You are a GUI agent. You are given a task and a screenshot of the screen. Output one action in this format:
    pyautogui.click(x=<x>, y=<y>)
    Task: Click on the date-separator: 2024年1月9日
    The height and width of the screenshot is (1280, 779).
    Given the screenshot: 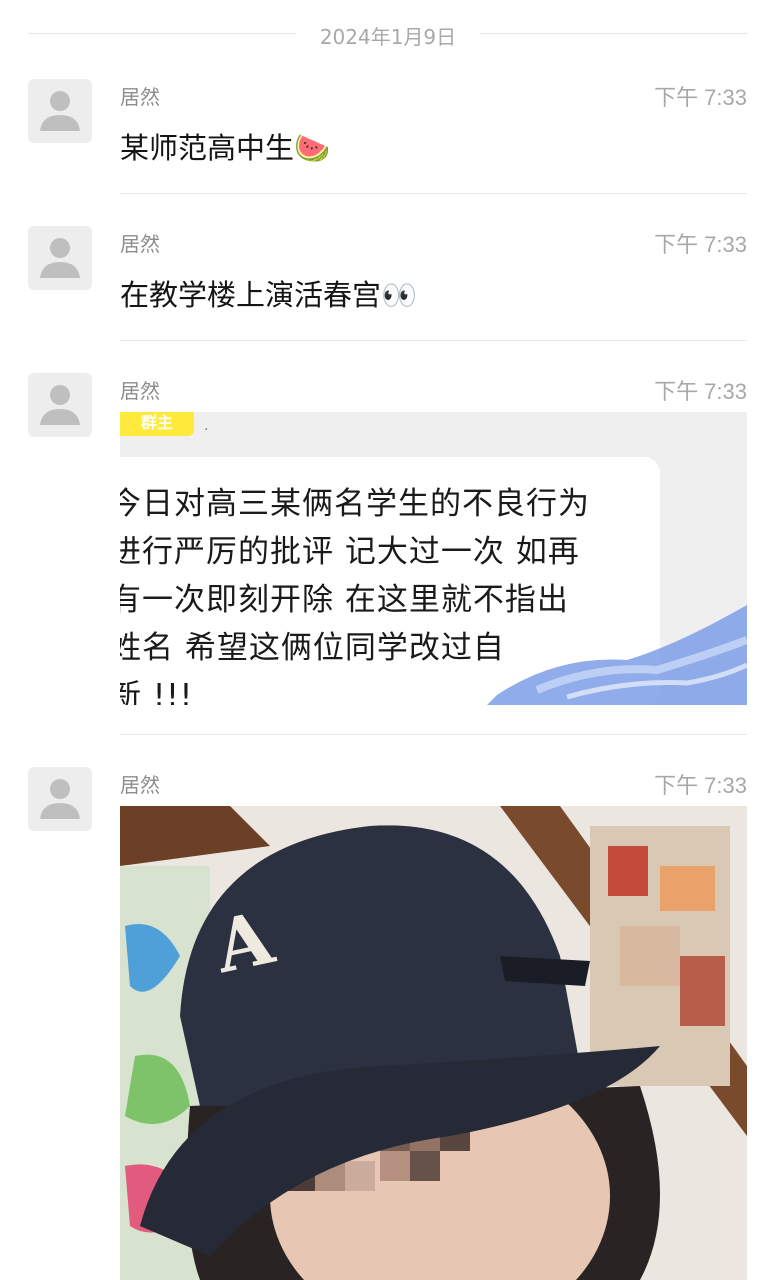 What is the action you would take?
    pyautogui.click(x=388, y=33)
    